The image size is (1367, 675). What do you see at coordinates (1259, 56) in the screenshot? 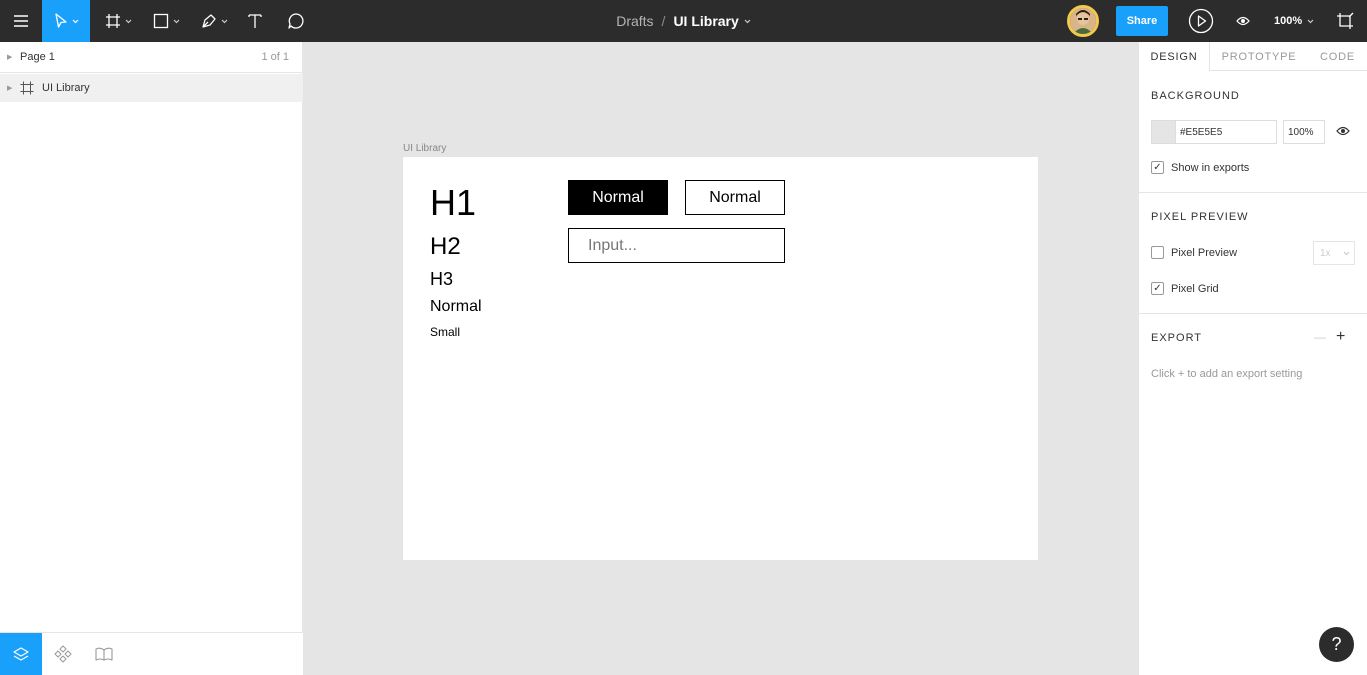
I see `tab-prototype: PROTOTYPE` at bounding box center [1259, 56].